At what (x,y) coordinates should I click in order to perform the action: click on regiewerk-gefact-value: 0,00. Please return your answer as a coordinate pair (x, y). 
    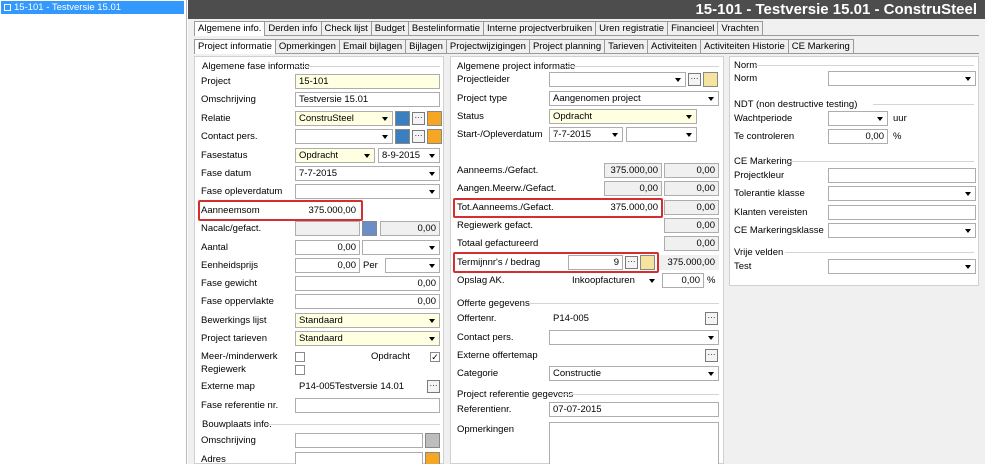
    Looking at the image, I should click on (691, 225).